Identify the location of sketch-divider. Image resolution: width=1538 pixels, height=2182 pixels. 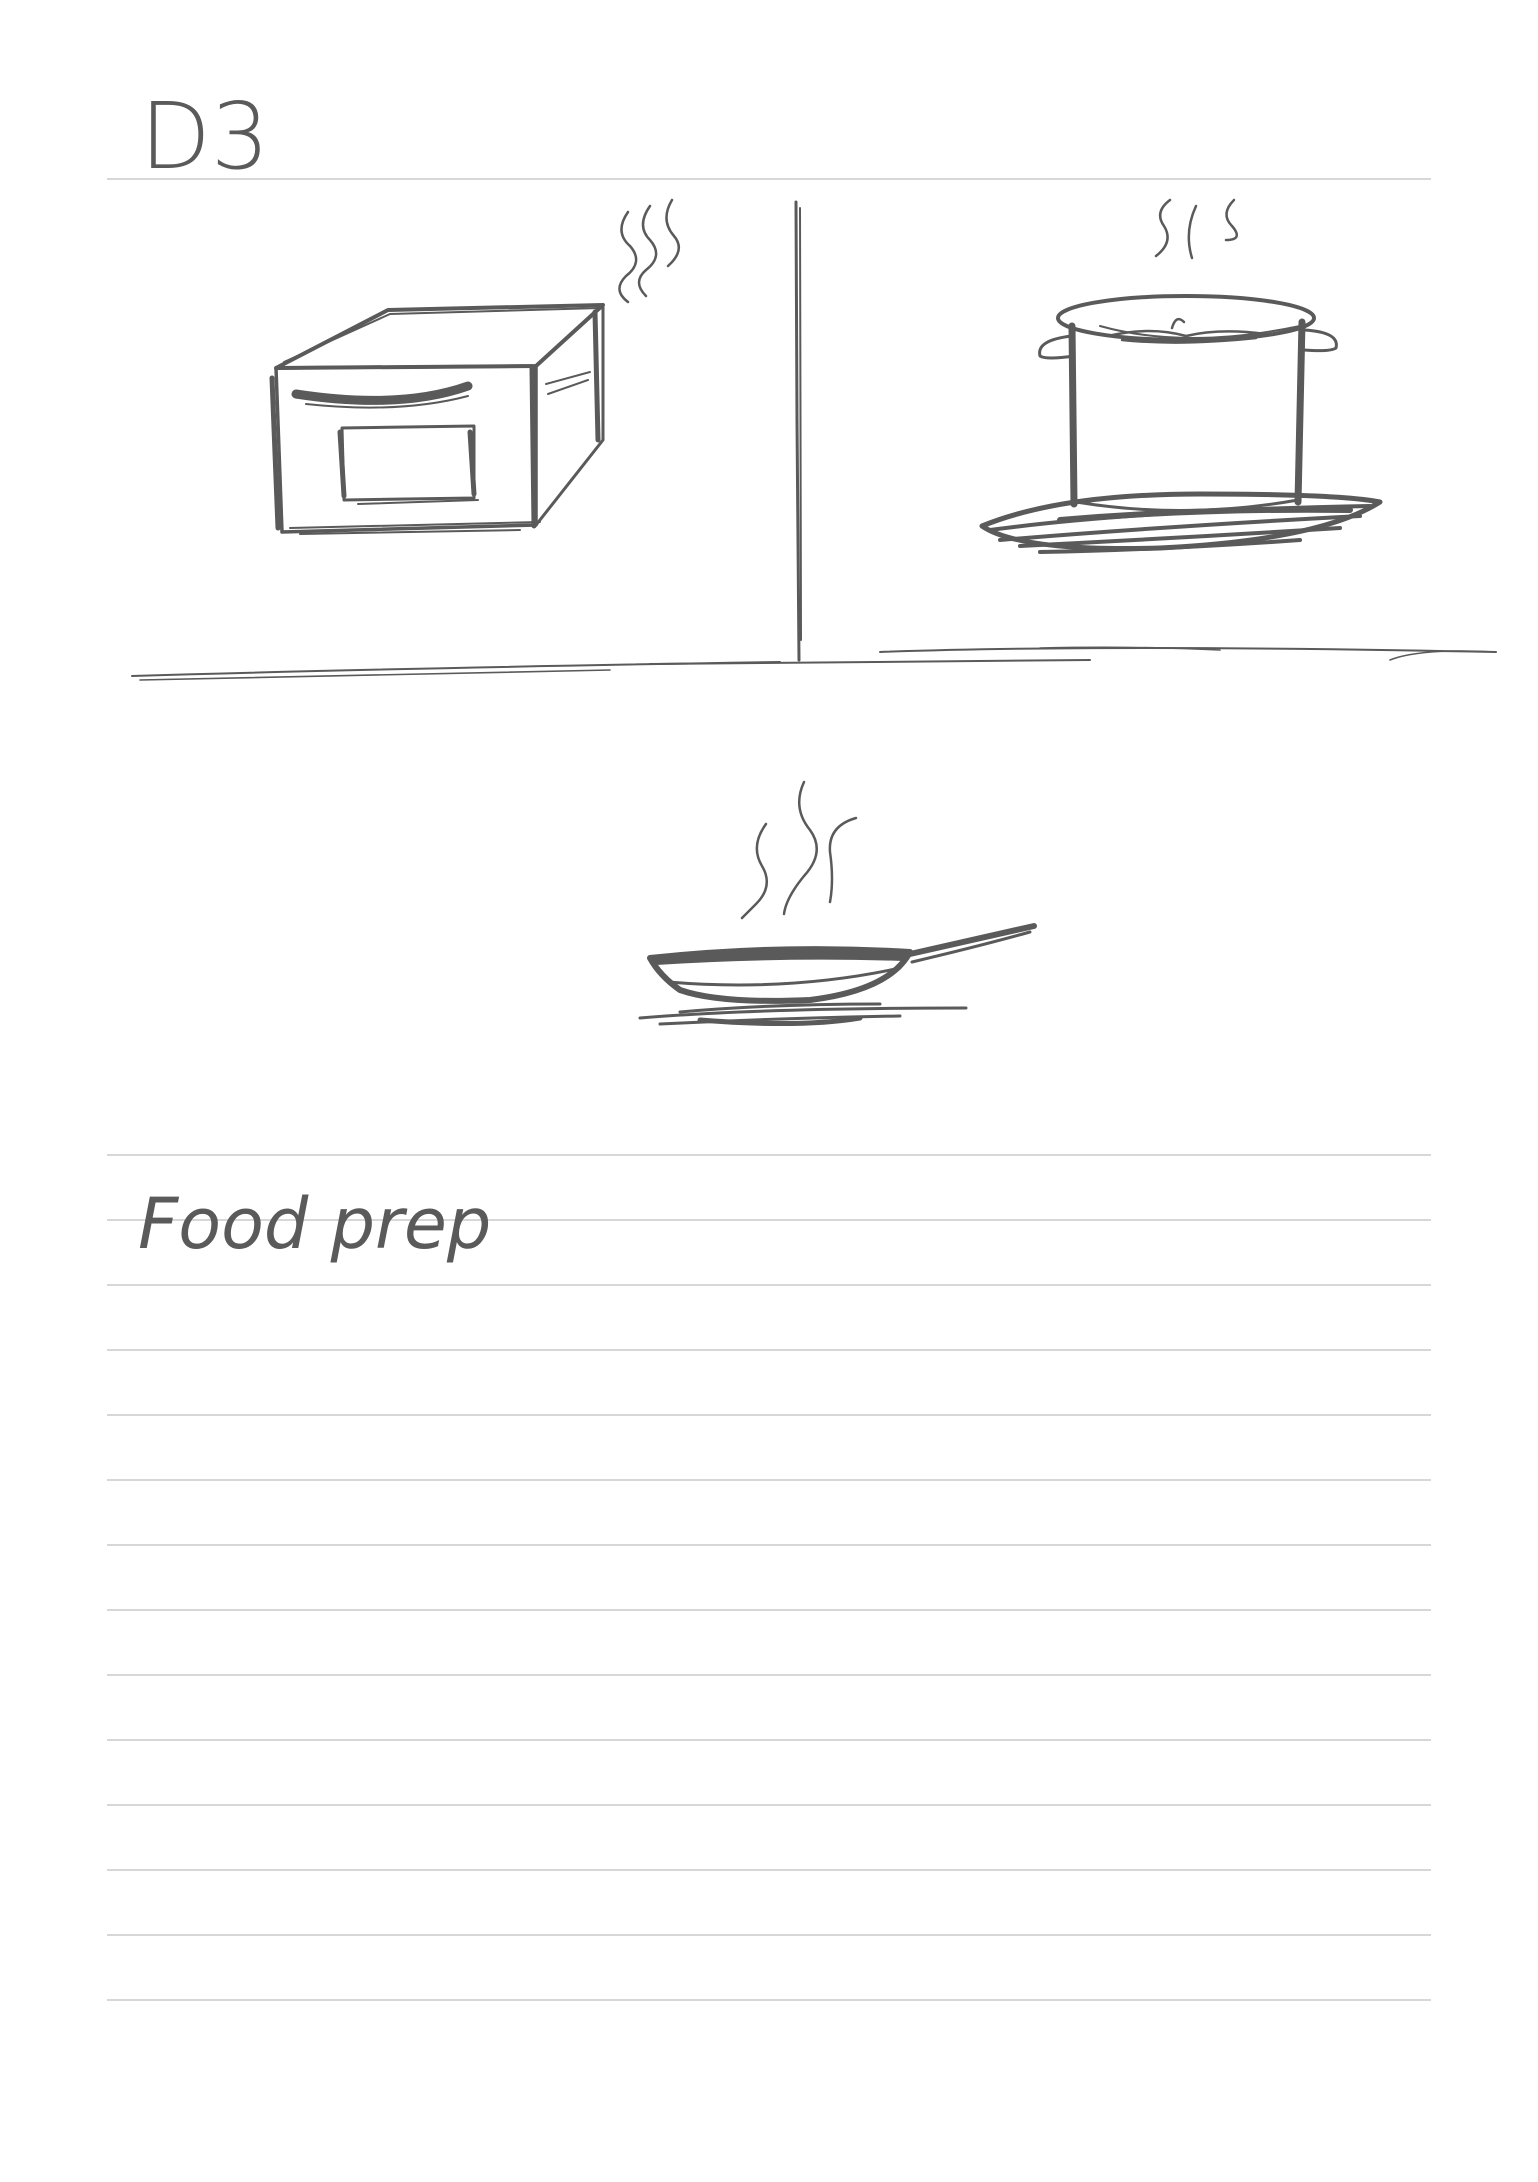
(798, 431).